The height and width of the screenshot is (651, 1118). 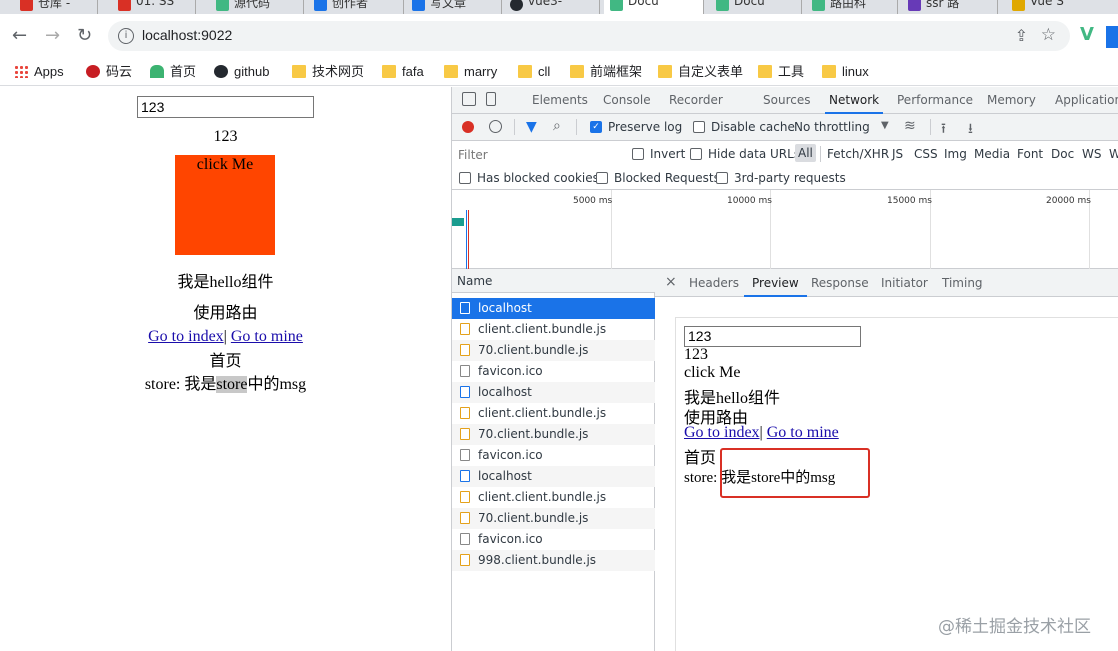 What do you see at coordinates (696, 154) in the screenshot?
I see `hide-data-urls-checkbox` at bounding box center [696, 154].